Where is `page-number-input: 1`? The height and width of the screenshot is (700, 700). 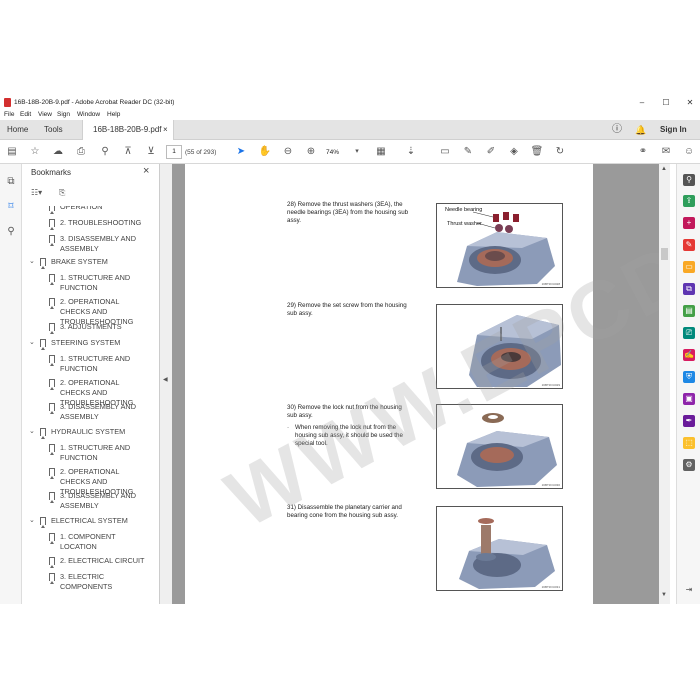
page-number-input: 1 is located at coordinates (174, 152).